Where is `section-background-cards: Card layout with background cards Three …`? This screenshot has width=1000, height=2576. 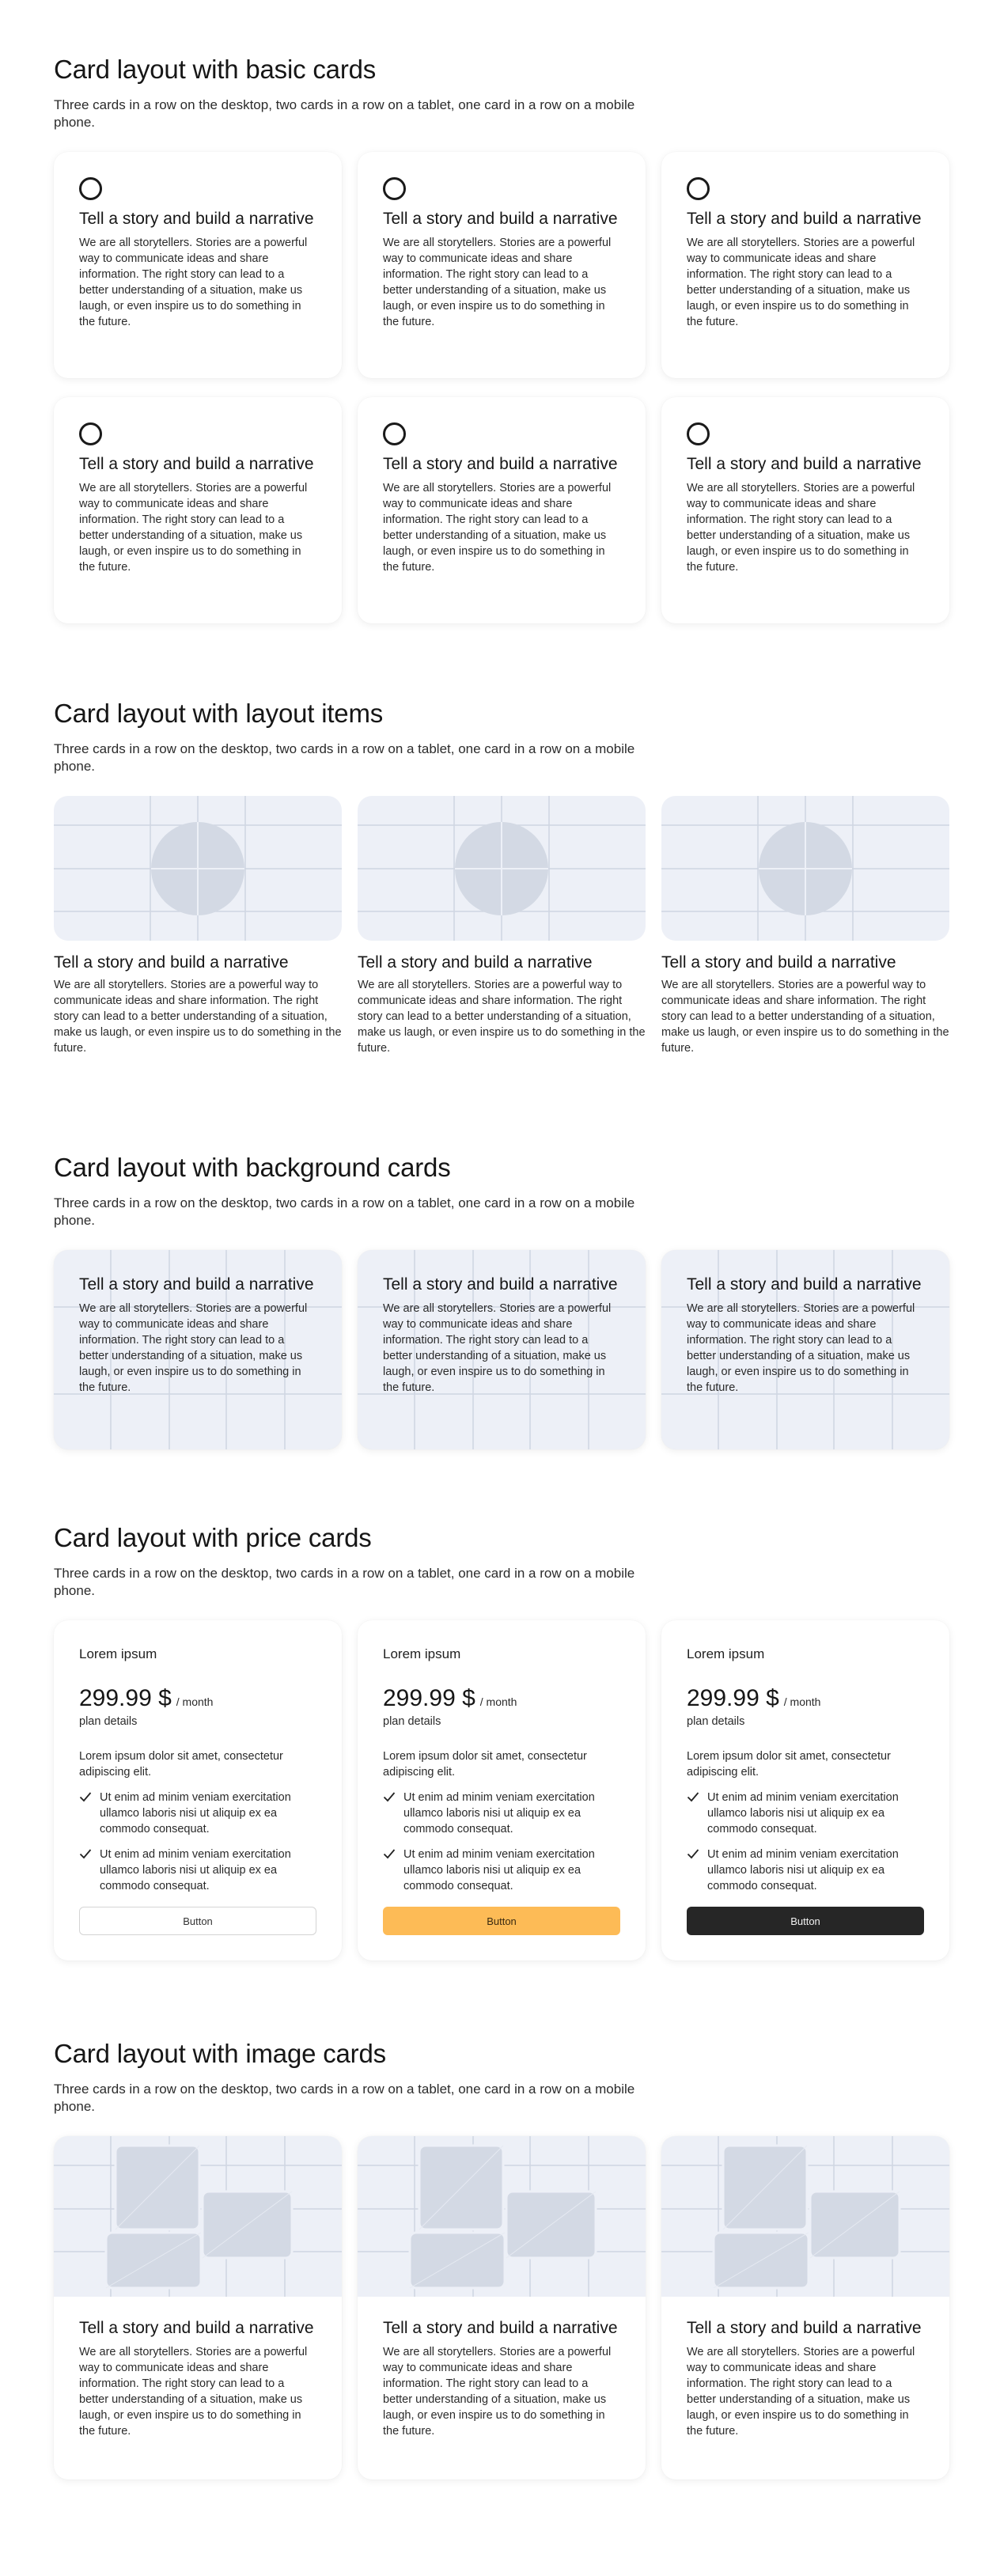
section-background-cards: Card layout with background cards Three … is located at coordinates (501, 1300).